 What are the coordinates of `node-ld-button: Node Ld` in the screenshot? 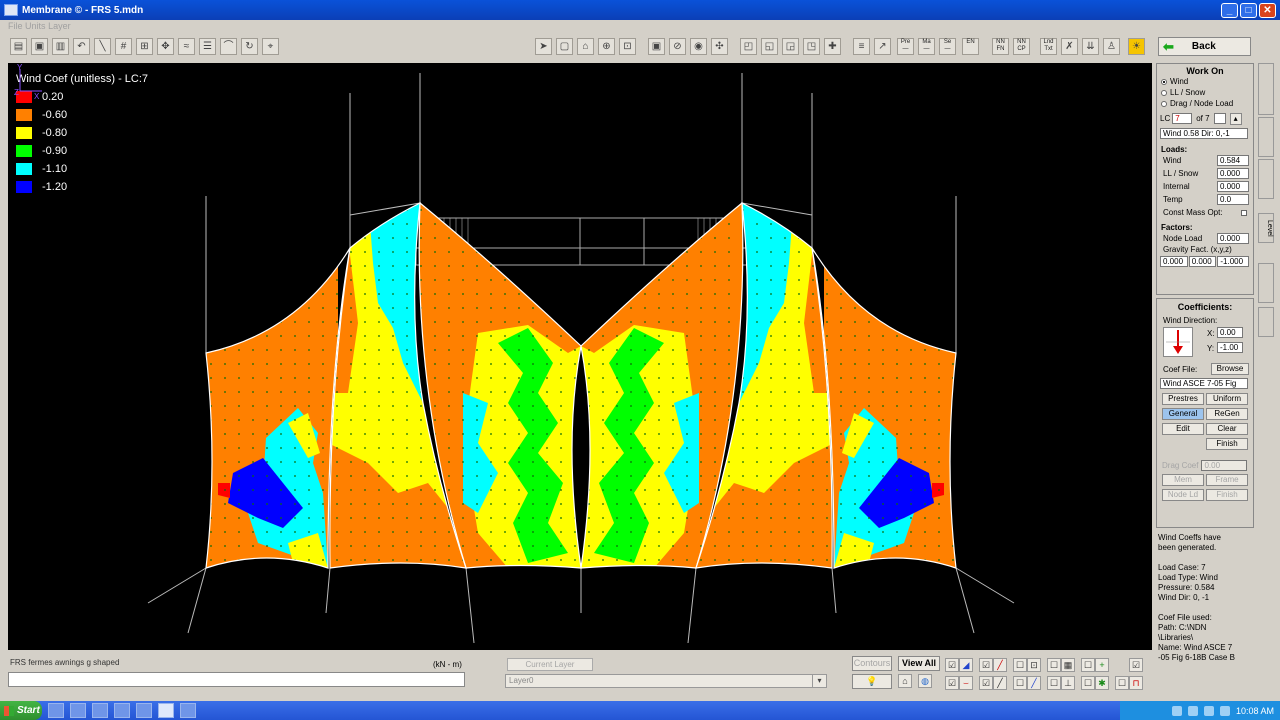 It's located at (1183, 495).